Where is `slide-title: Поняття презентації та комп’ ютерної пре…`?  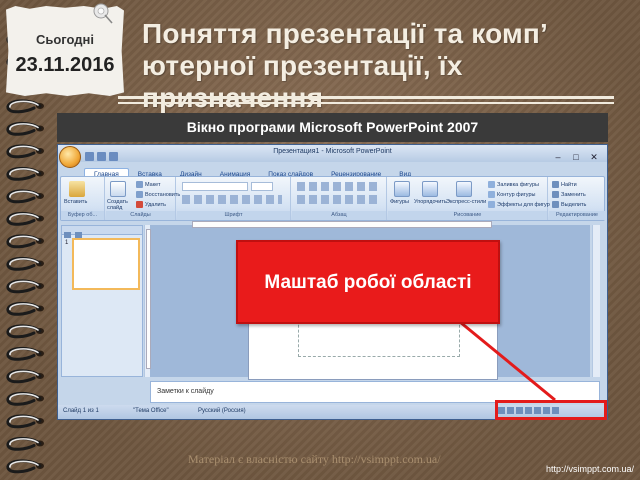
slide-title: Поняття презентації та комп’ ютерної пре… is located at coordinates (377, 66).